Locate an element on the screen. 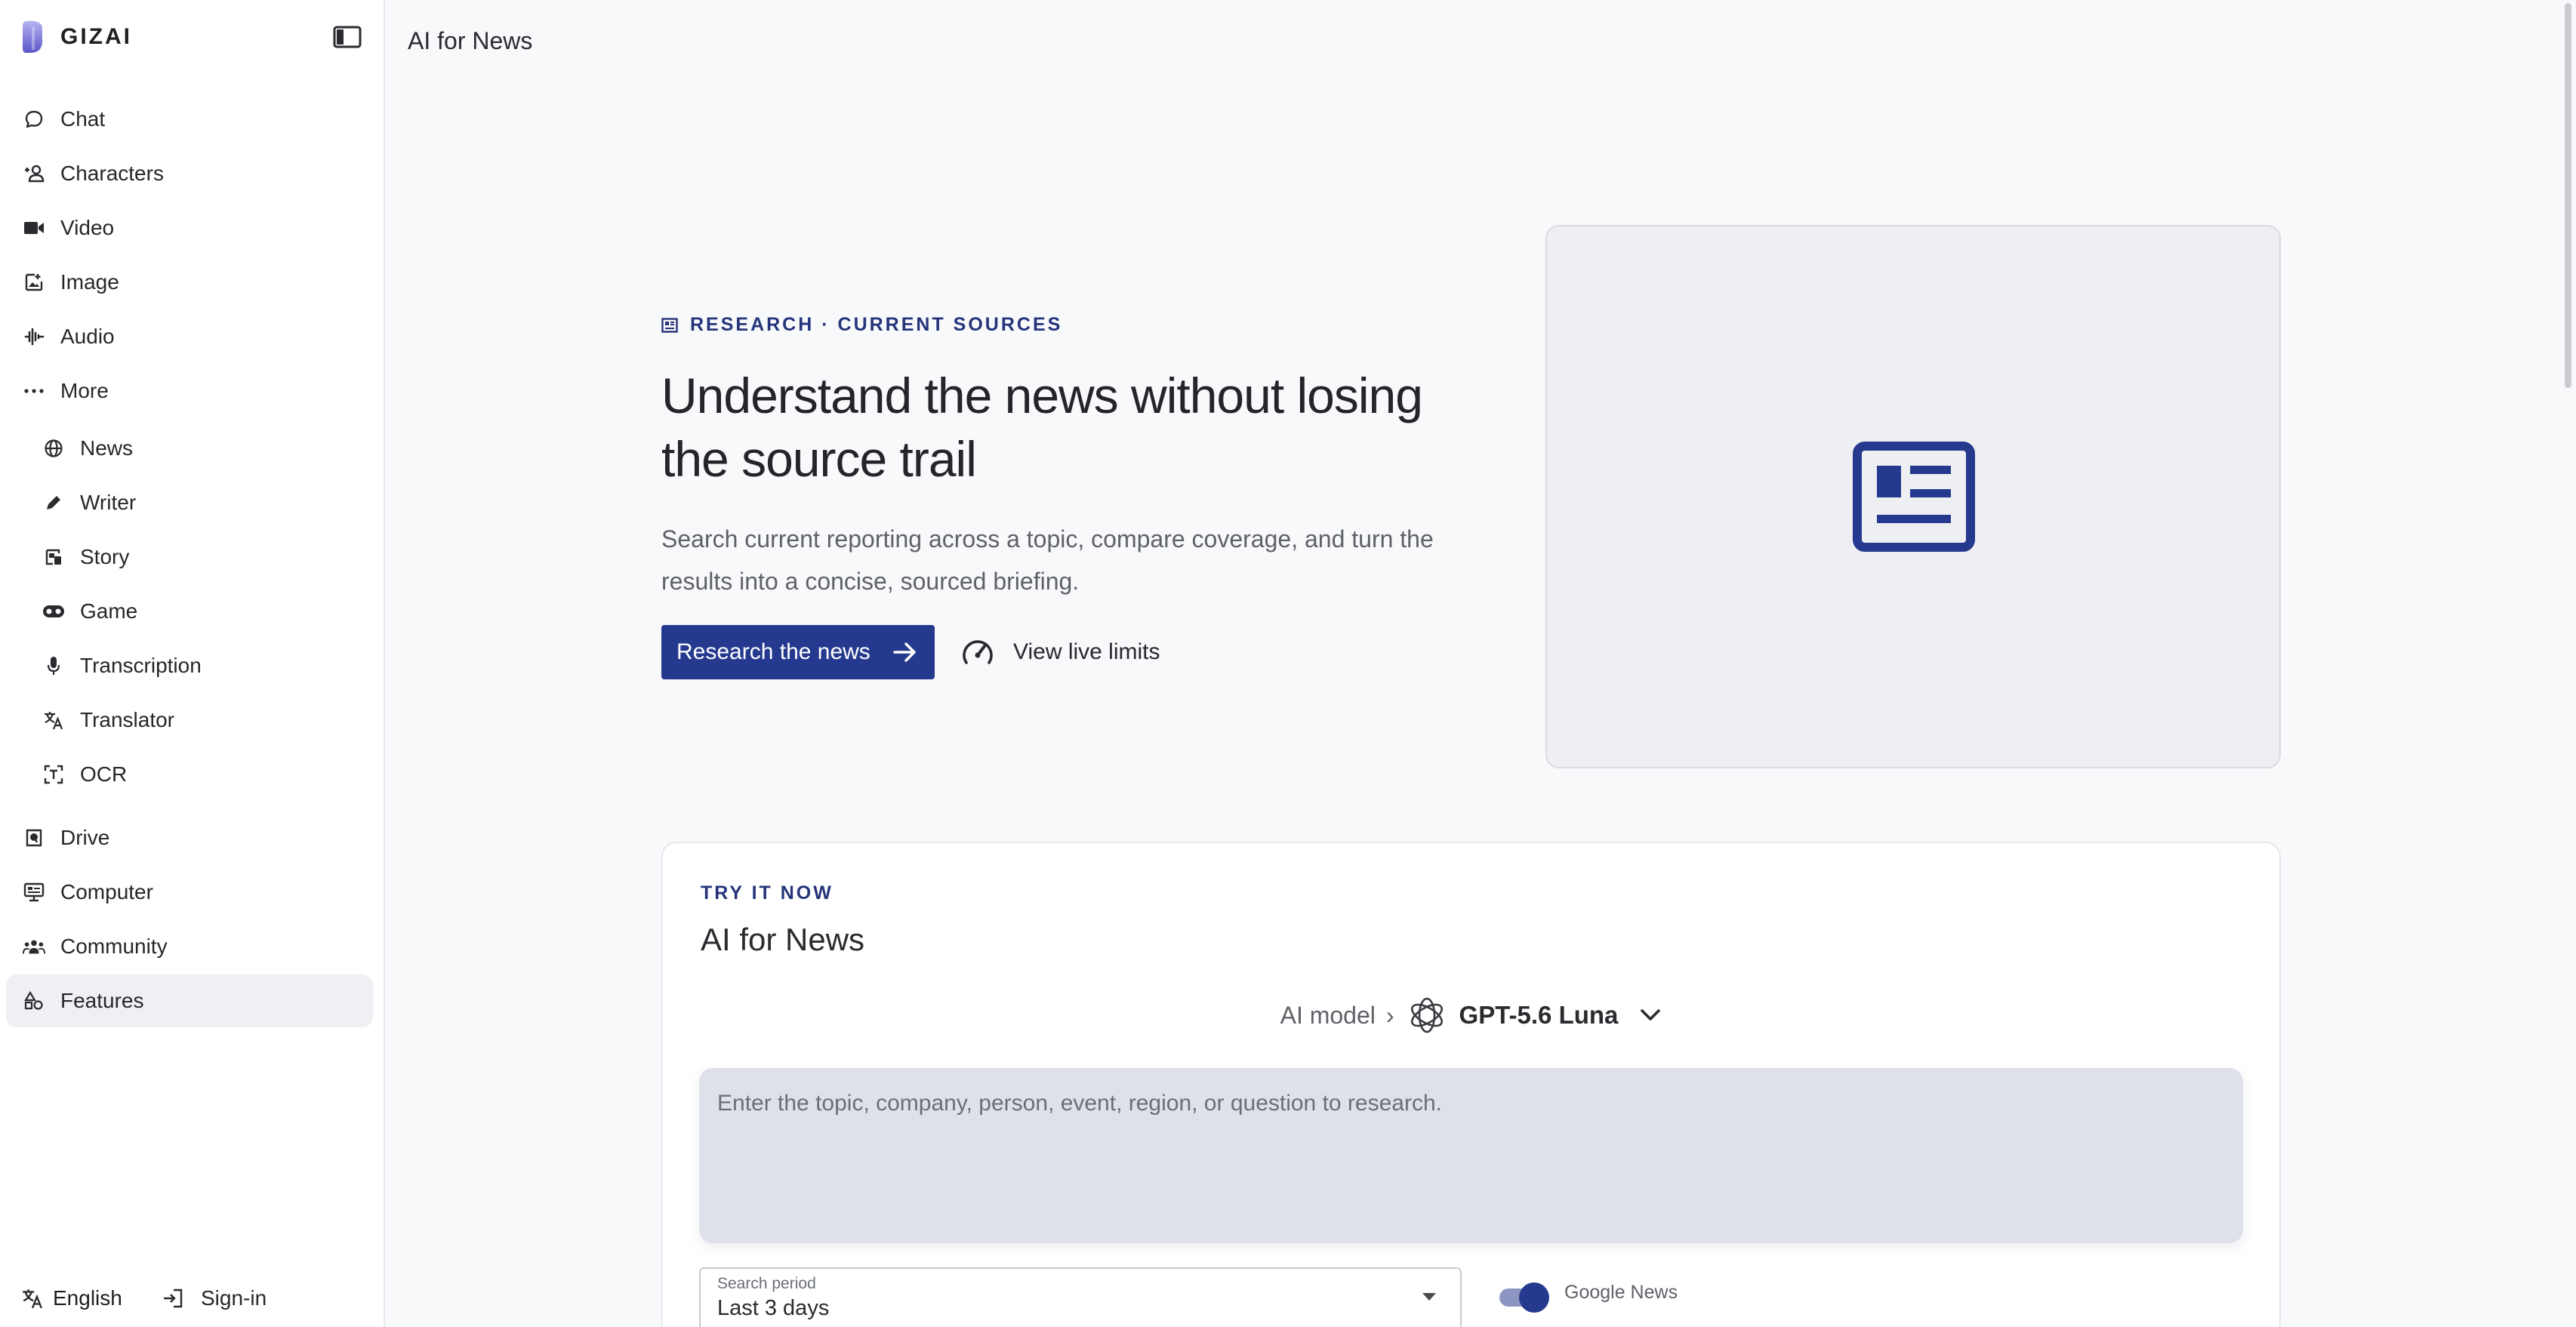 The height and width of the screenshot is (1327, 2576). research-news-button-label: Research the news is located at coordinates (773, 651).